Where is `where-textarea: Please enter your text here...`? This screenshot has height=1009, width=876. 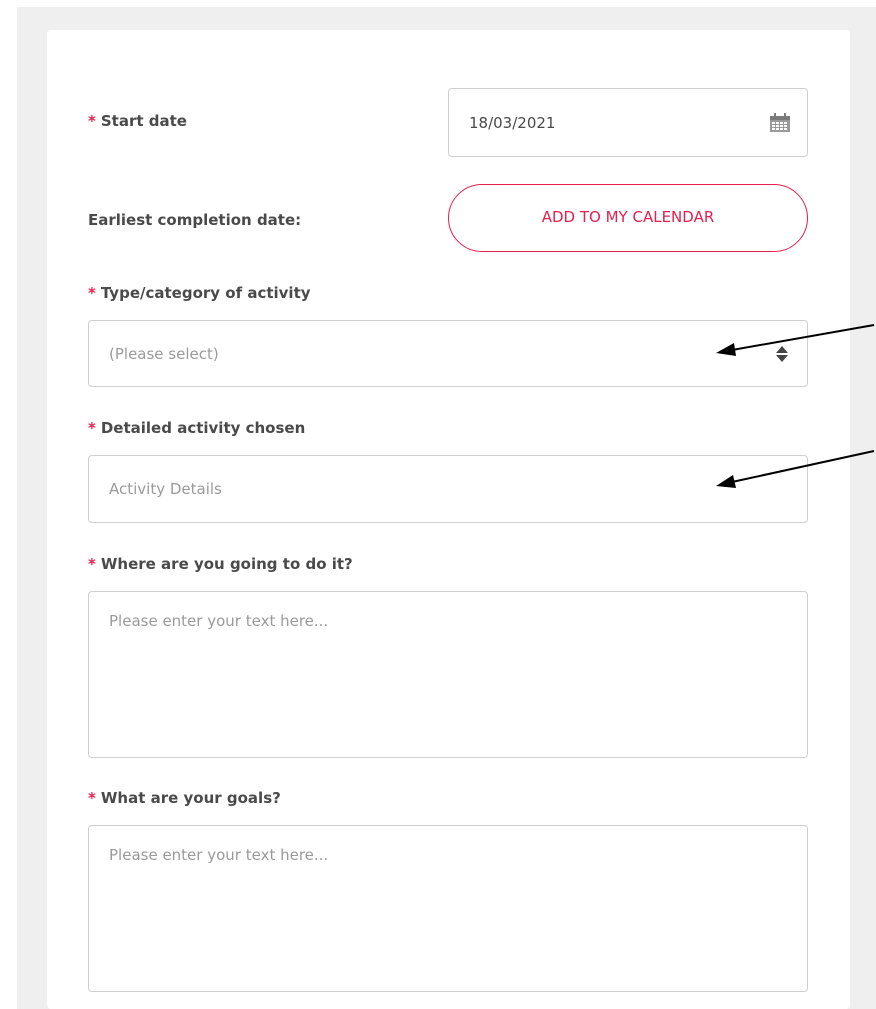 where-textarea: Please enter your text here... is located at coordinates (448, 674).